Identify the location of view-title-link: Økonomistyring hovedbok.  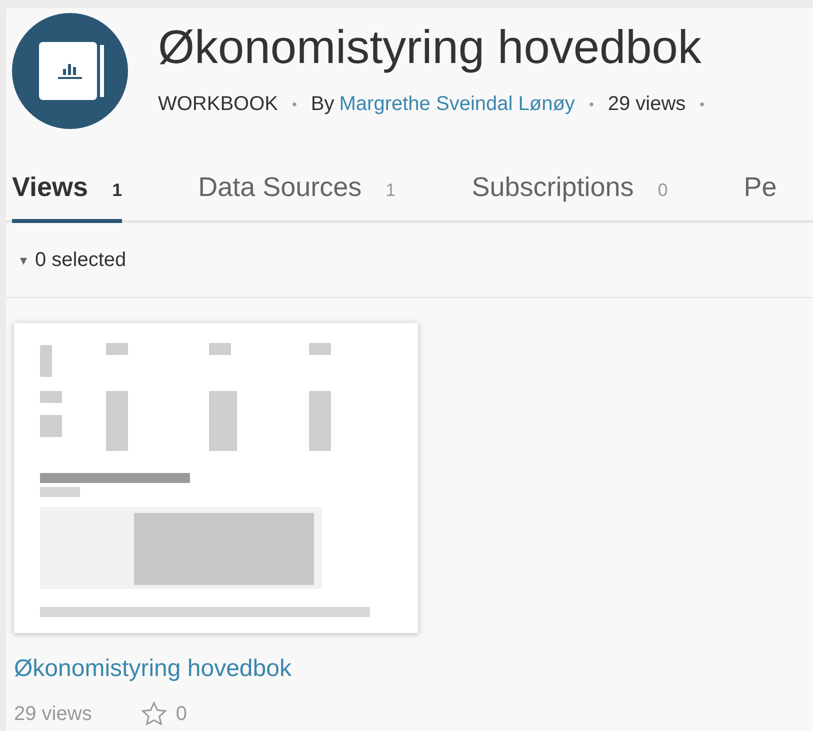
(216, 669).